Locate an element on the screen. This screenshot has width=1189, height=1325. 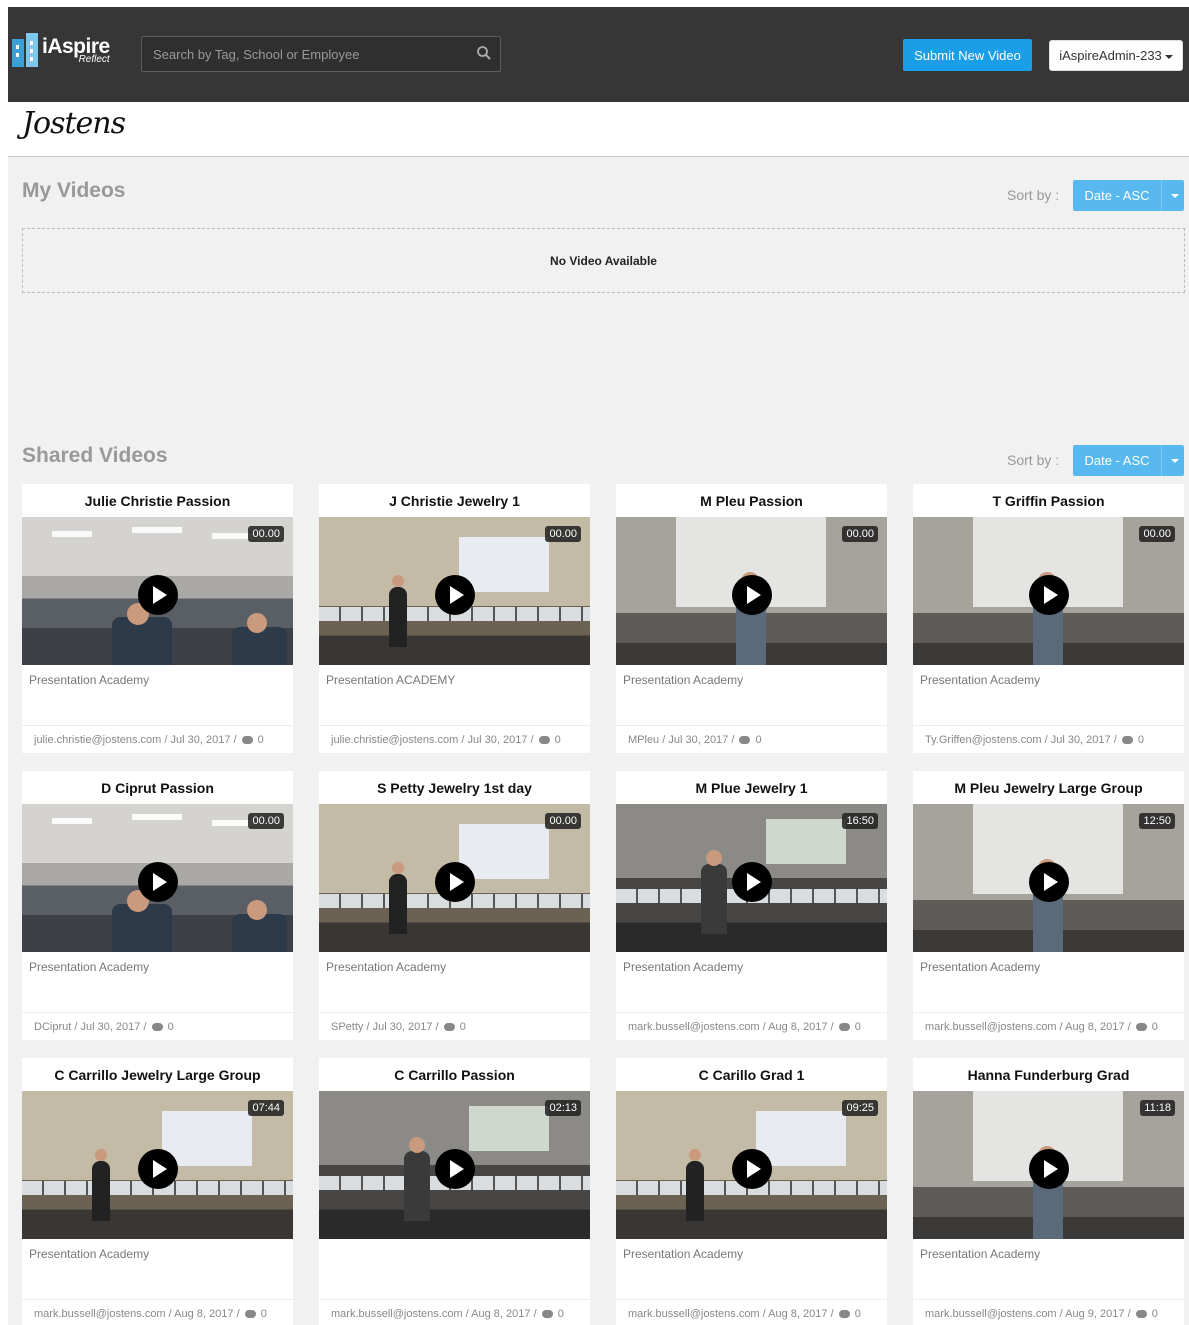
shared-videos-sort-dropdown: Date - ASC is located at coordinates (1128, 460).